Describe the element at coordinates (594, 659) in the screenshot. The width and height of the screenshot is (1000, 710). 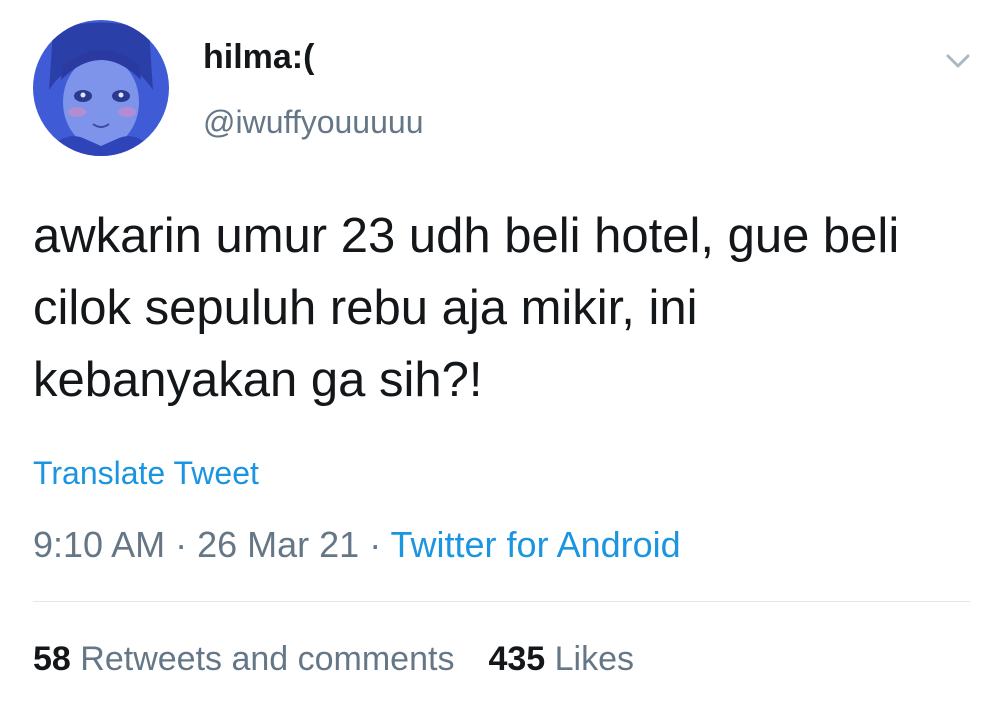
I see `likes-label: Likes` at that location.